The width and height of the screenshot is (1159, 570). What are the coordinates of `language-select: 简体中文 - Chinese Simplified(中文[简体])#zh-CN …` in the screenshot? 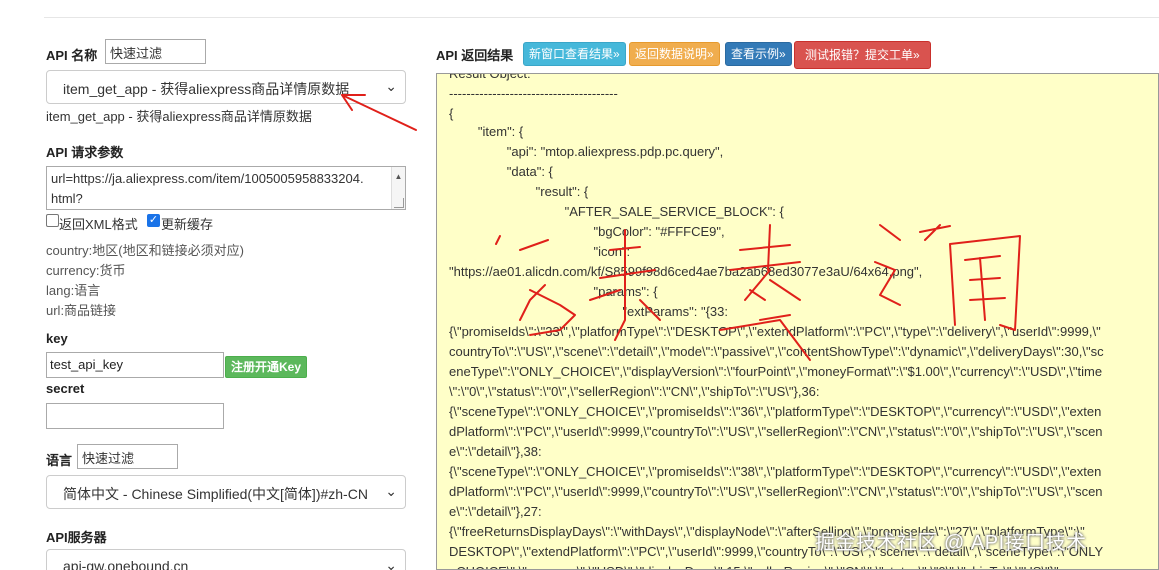 It's located at (226, 492).